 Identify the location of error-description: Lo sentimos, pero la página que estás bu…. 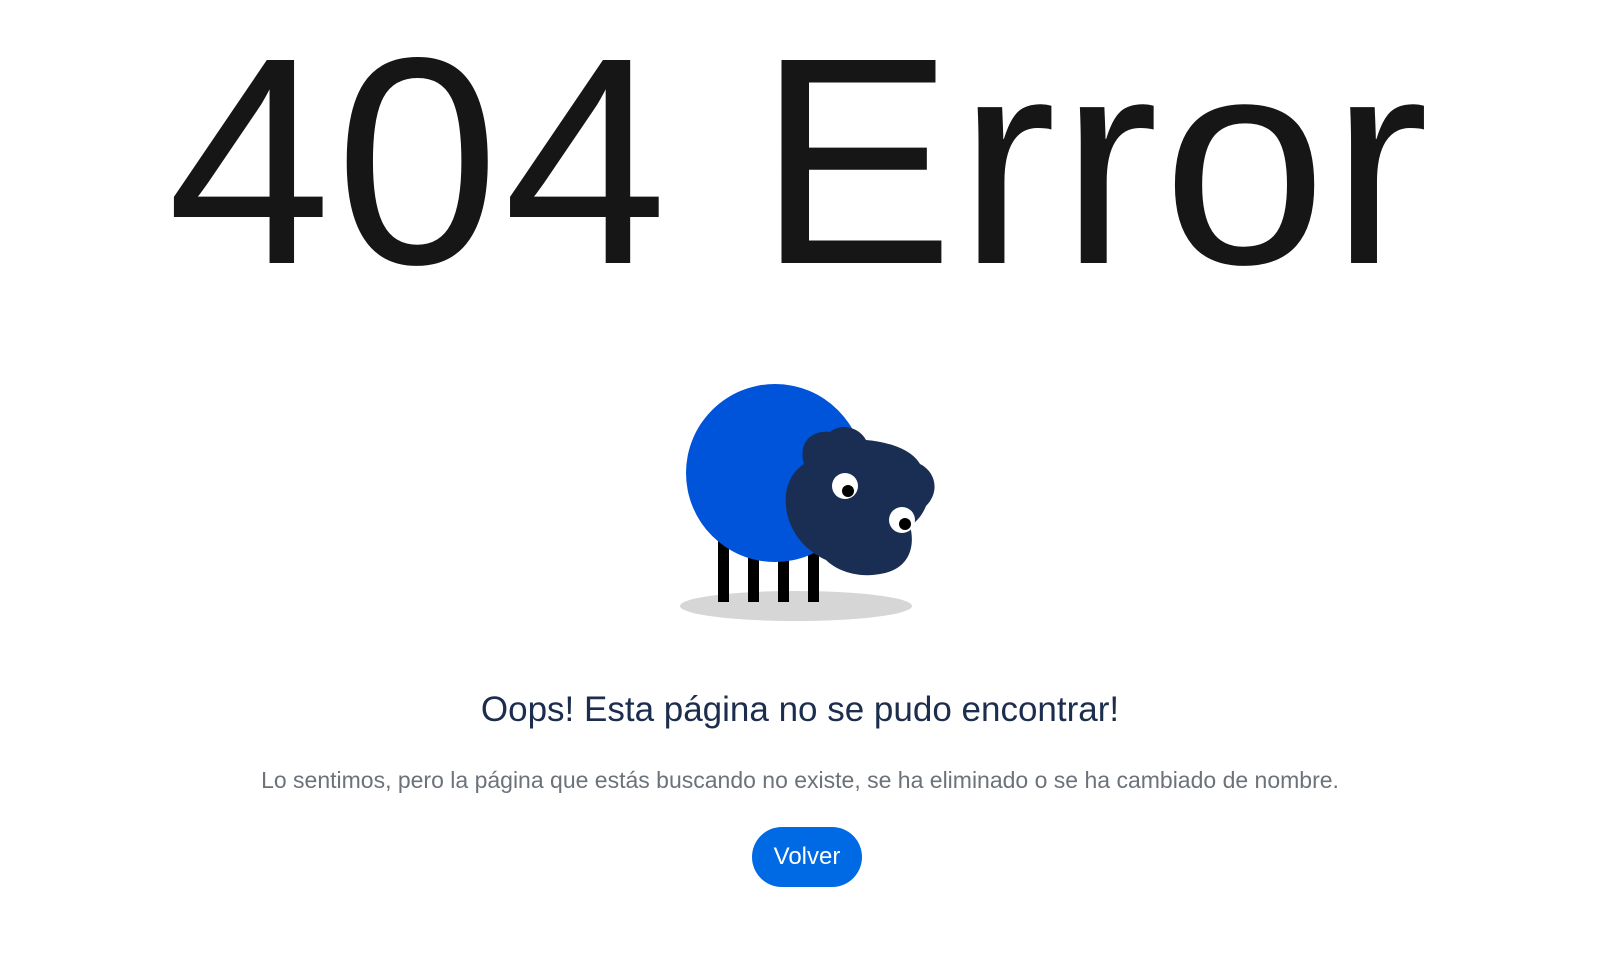
(800, 780).